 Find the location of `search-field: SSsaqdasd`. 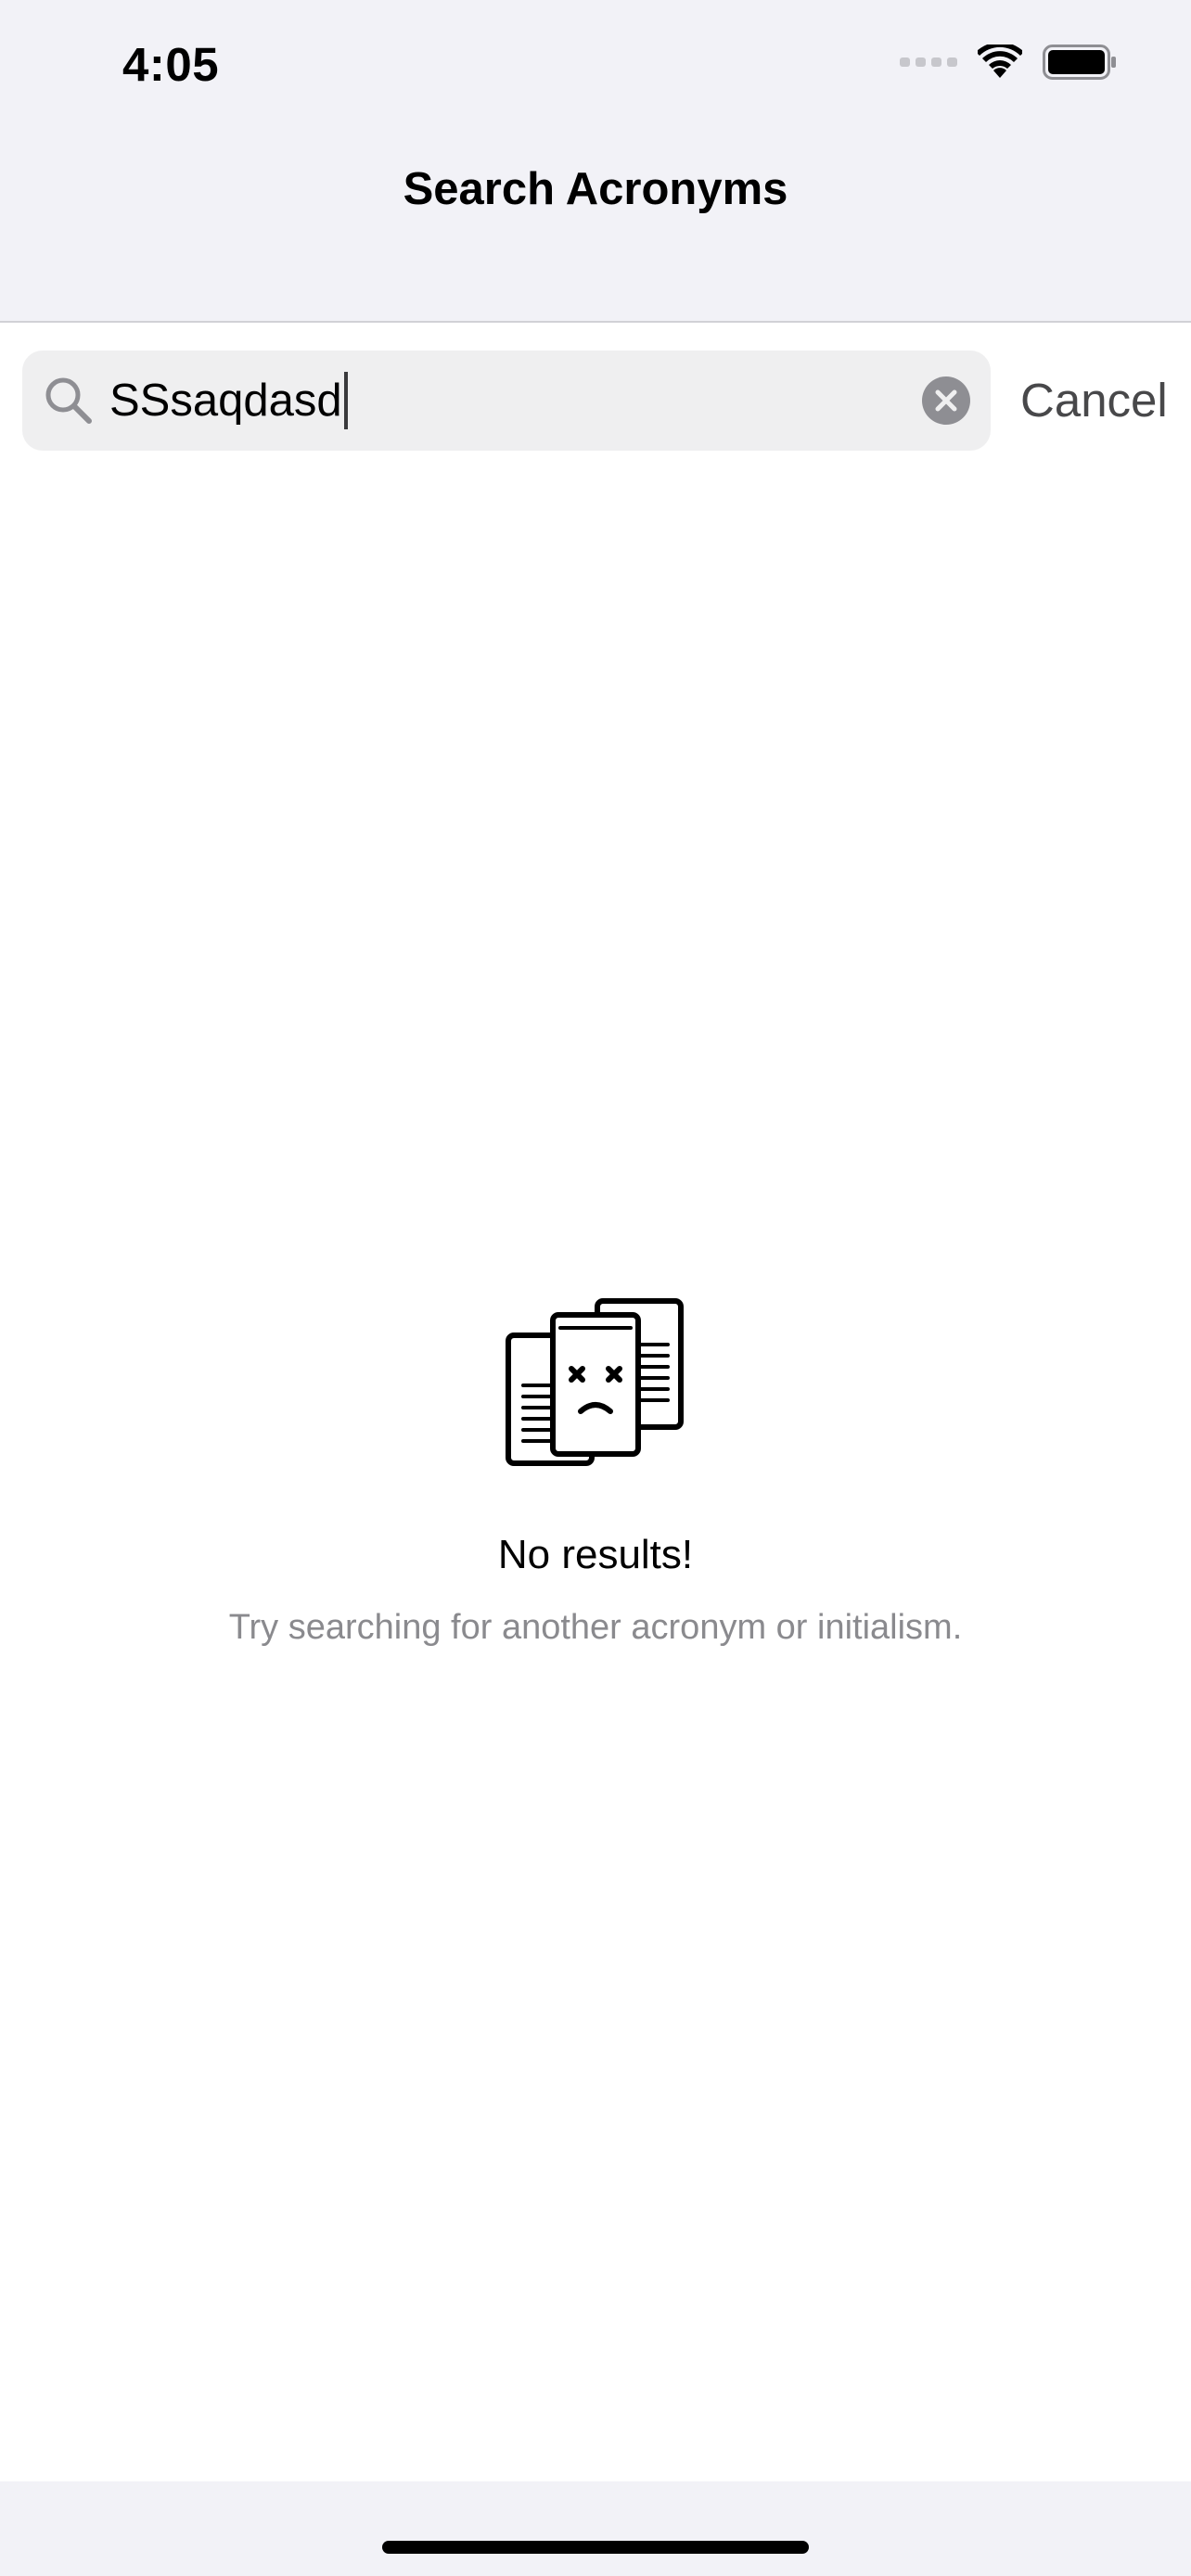

search-field: SSsaqdasd is located at coordinates (506, 401).